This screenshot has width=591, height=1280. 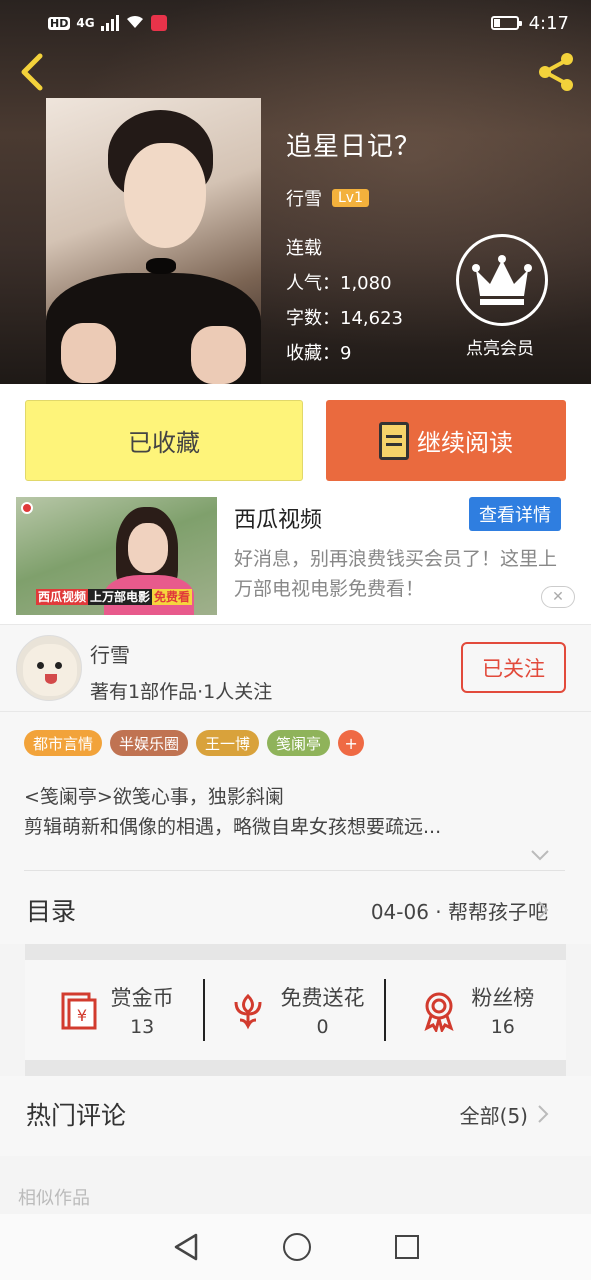 I want to click on stat-label: 赏金币, so click(x=142, y=998).